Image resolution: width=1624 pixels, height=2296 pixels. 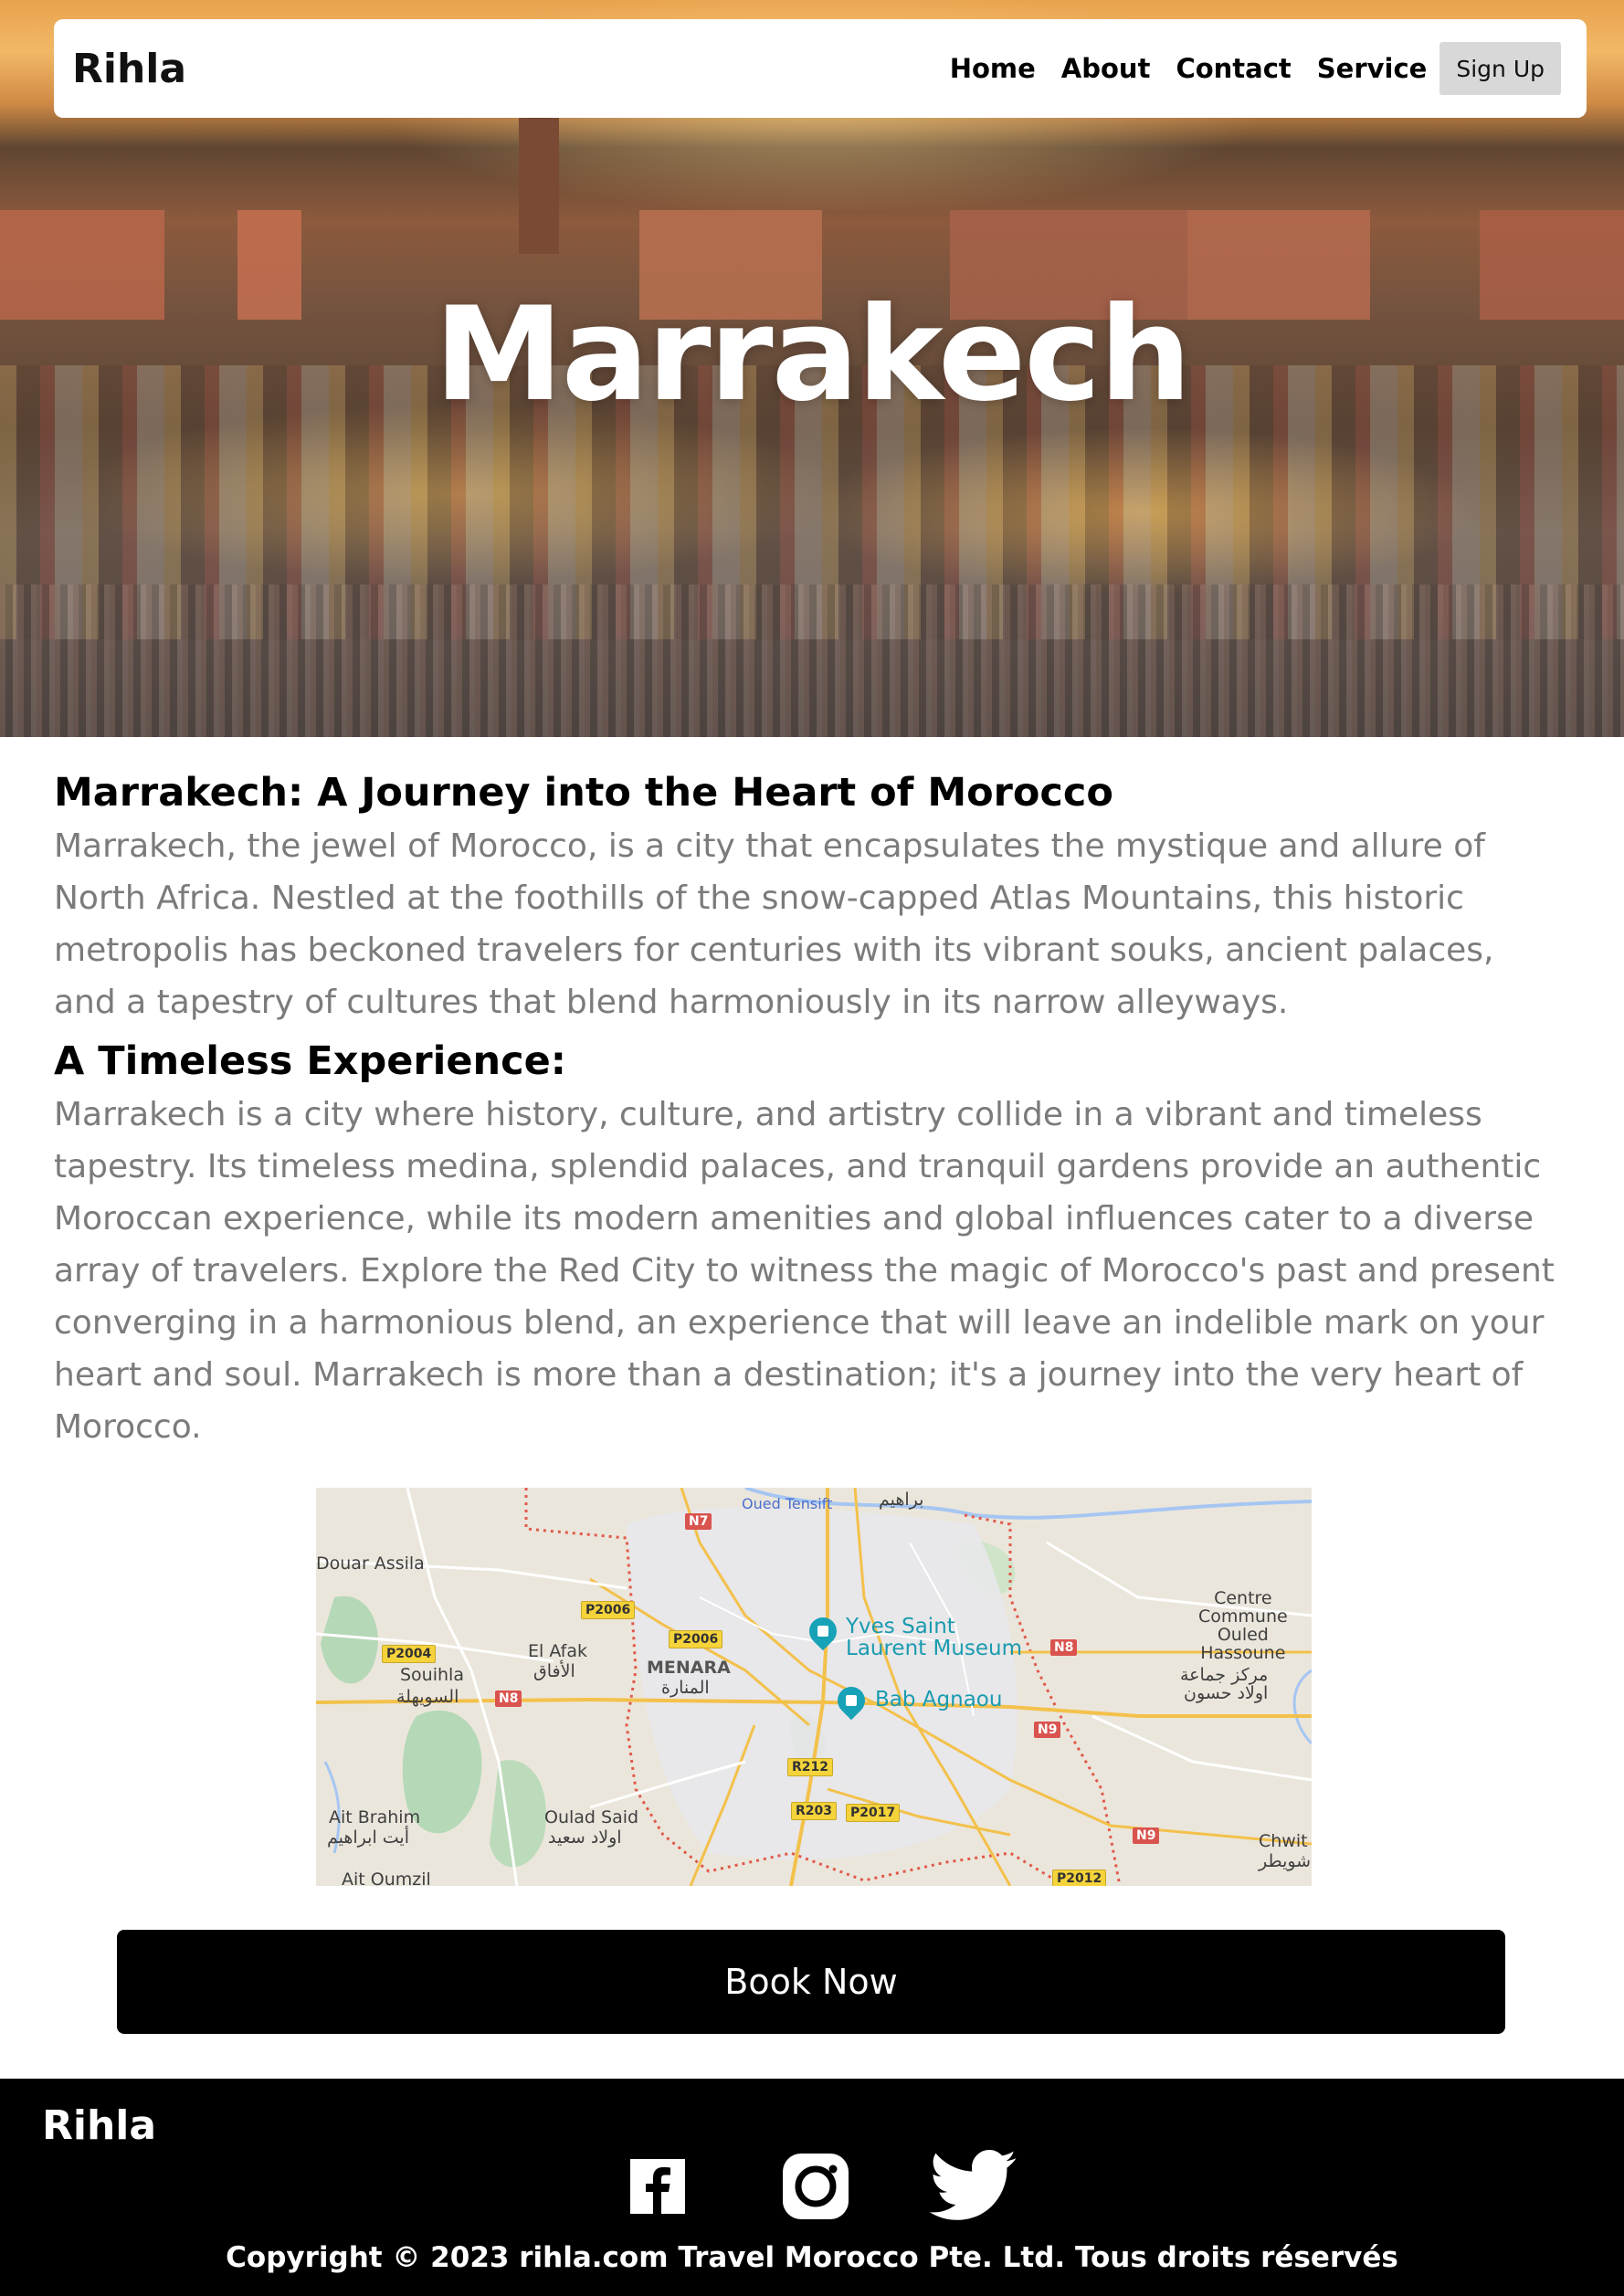 I want to click on map-place-chwiter-ar: شويطر, so click(x=1286, y=1861).